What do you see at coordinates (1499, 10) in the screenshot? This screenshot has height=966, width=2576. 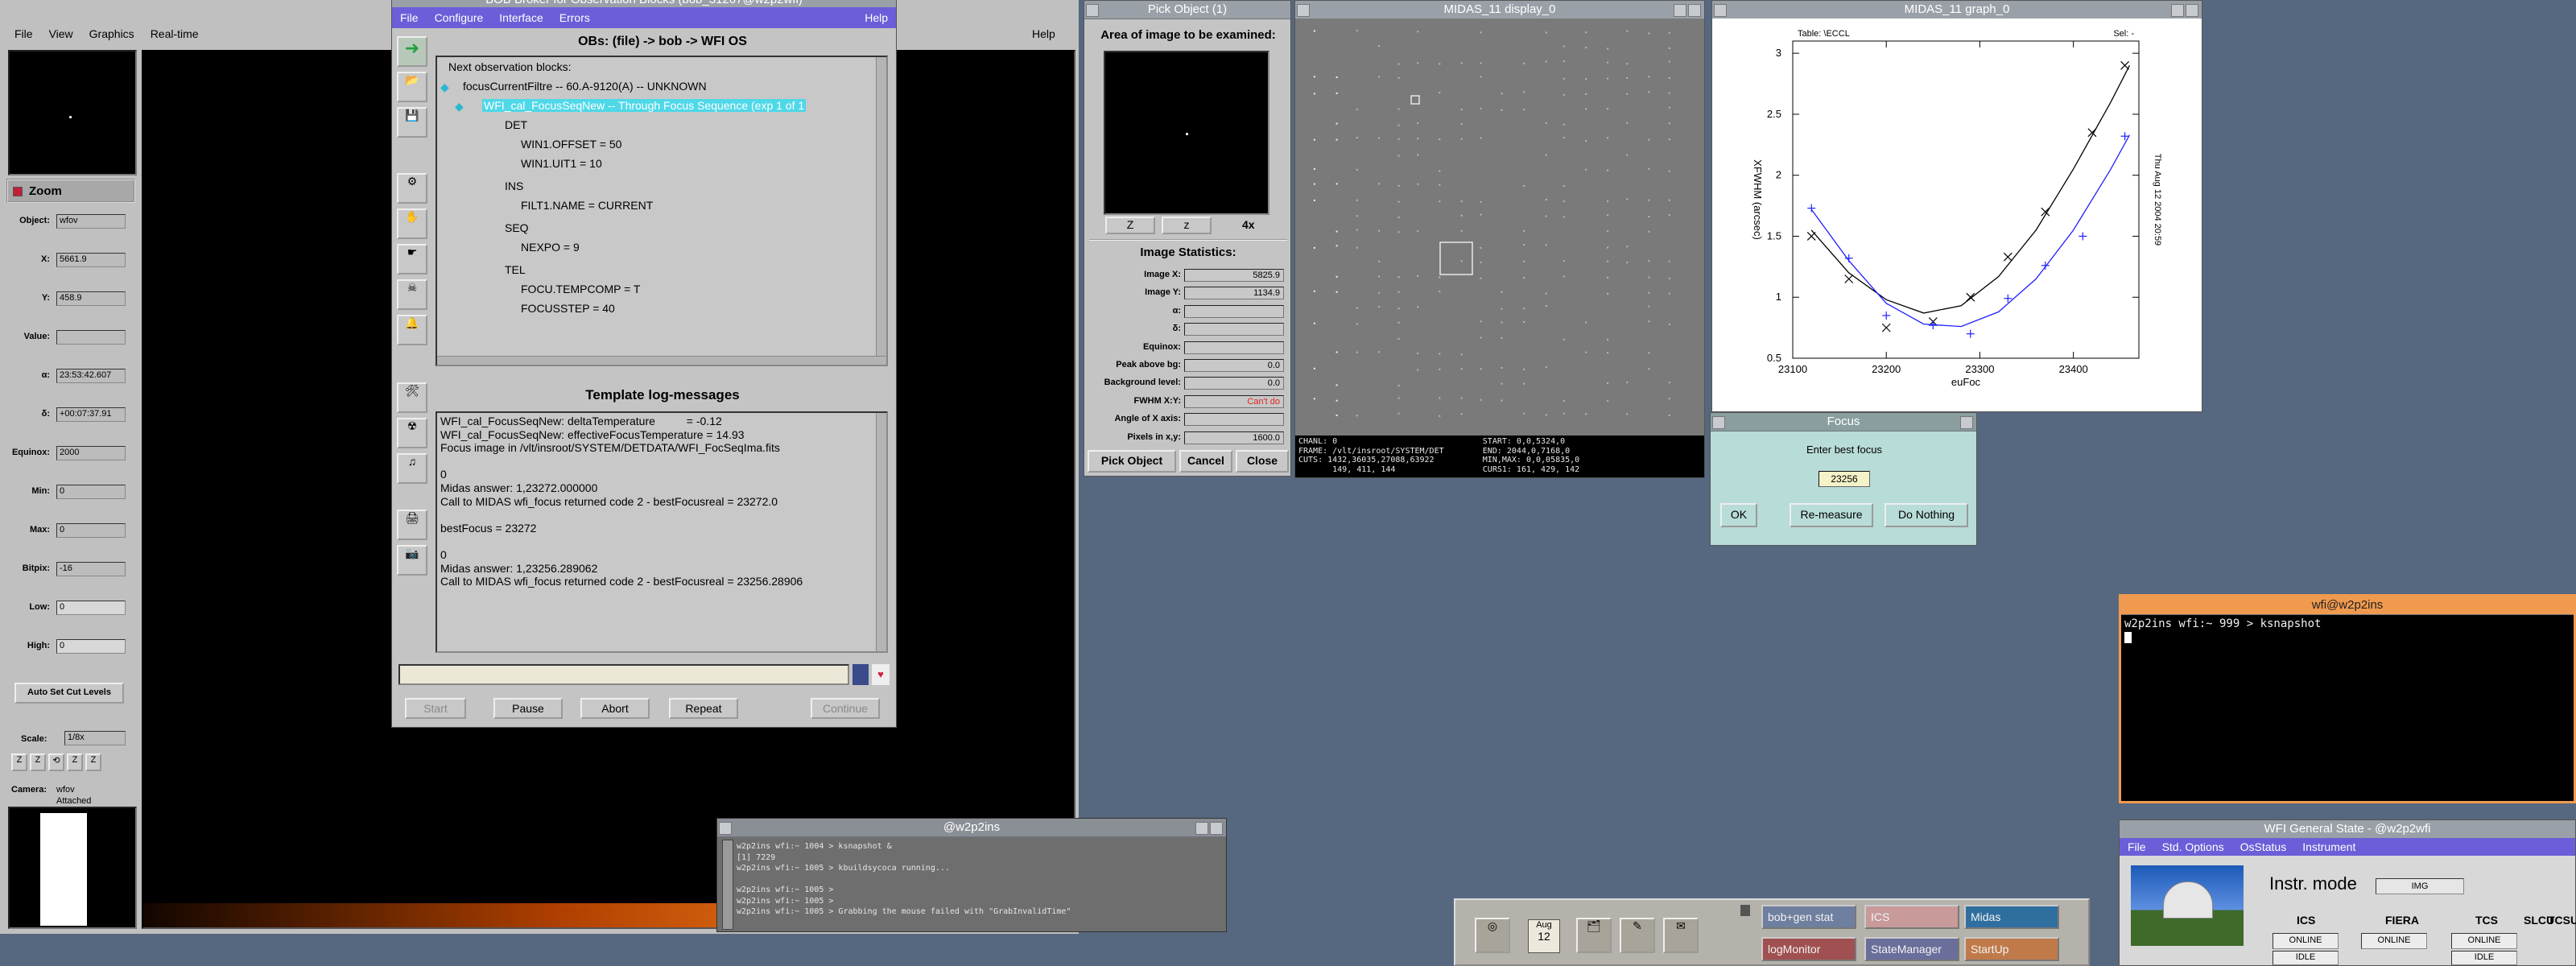 I see `midas-display-titlebar: MIDAS_11 display_0` at bounding box center [1499, 10].